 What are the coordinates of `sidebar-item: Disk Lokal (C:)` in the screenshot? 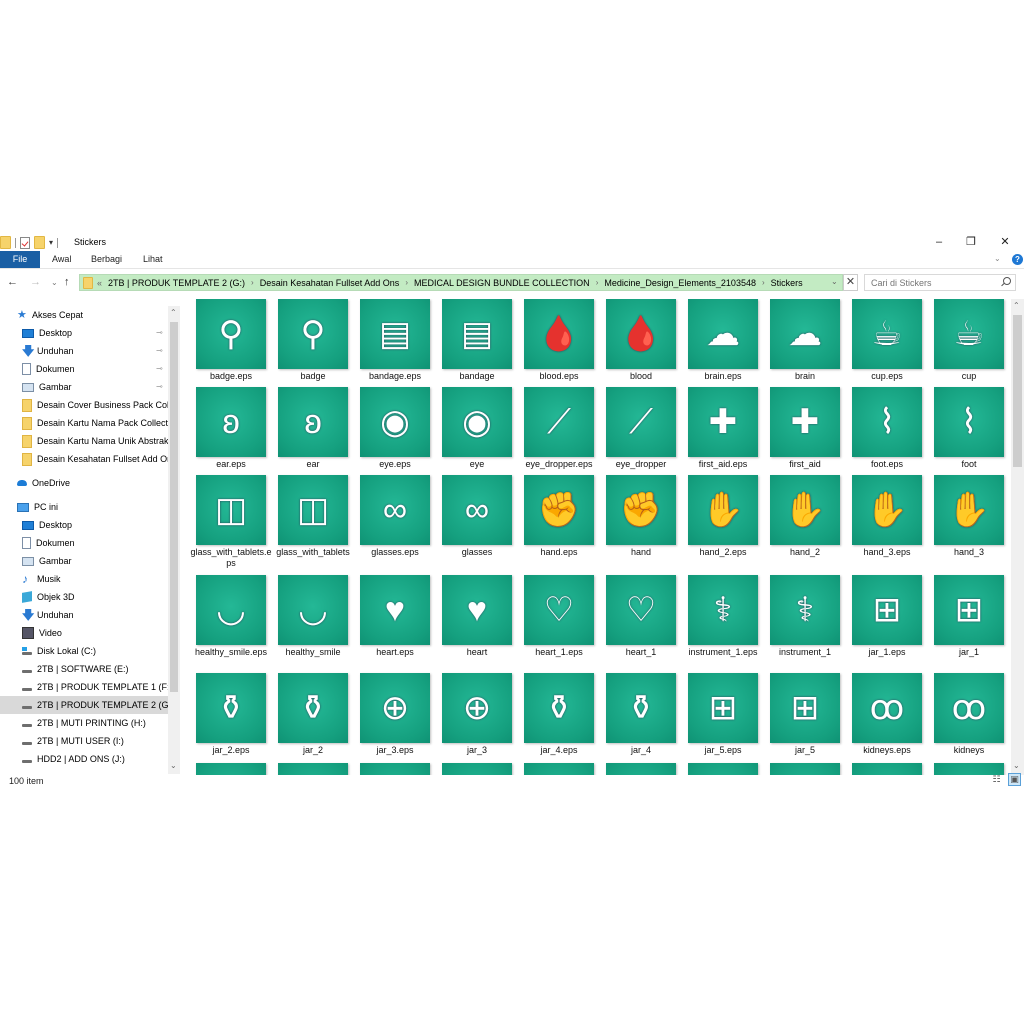 It's located at (84, 651).